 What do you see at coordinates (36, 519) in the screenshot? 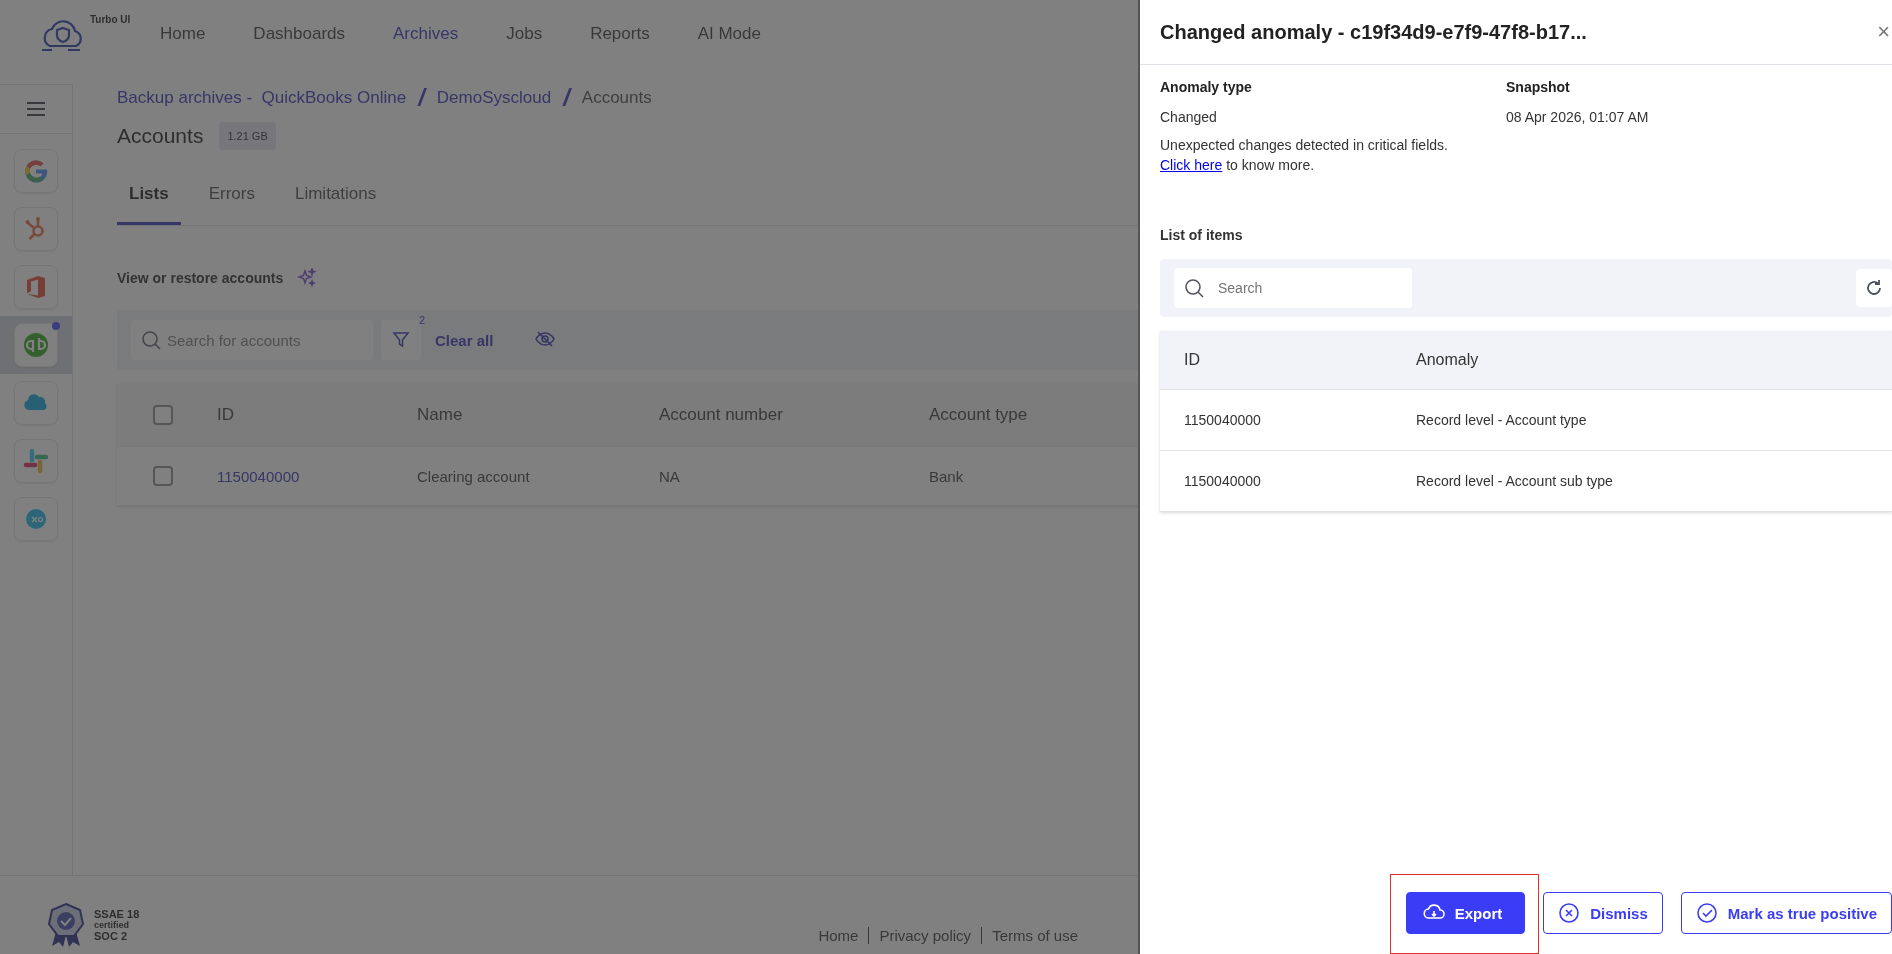
I see `xero-logo-icon` at bounding box center [36, 519].